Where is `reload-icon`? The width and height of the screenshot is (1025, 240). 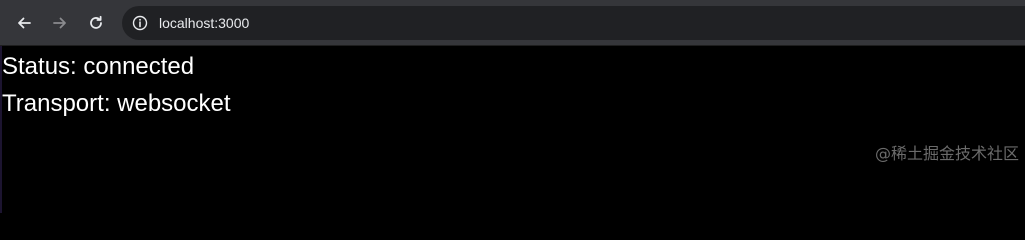 reload-icon is located at coordinates (96, 22).